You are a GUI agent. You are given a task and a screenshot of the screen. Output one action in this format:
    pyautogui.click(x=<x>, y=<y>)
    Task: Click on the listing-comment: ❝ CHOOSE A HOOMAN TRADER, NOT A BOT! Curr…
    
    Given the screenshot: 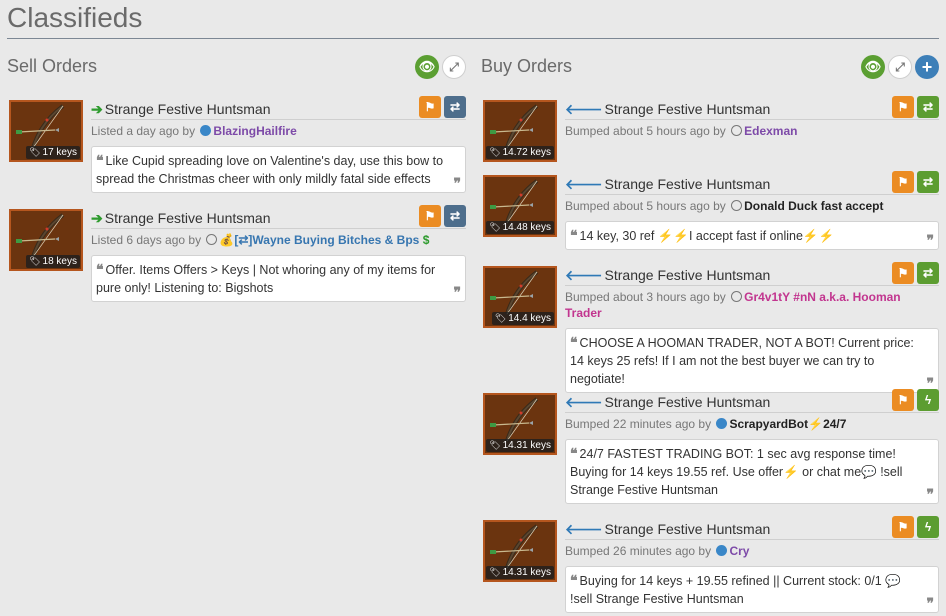 What is the action you would take?
    pyautogui.click(x=752, y=360)
    